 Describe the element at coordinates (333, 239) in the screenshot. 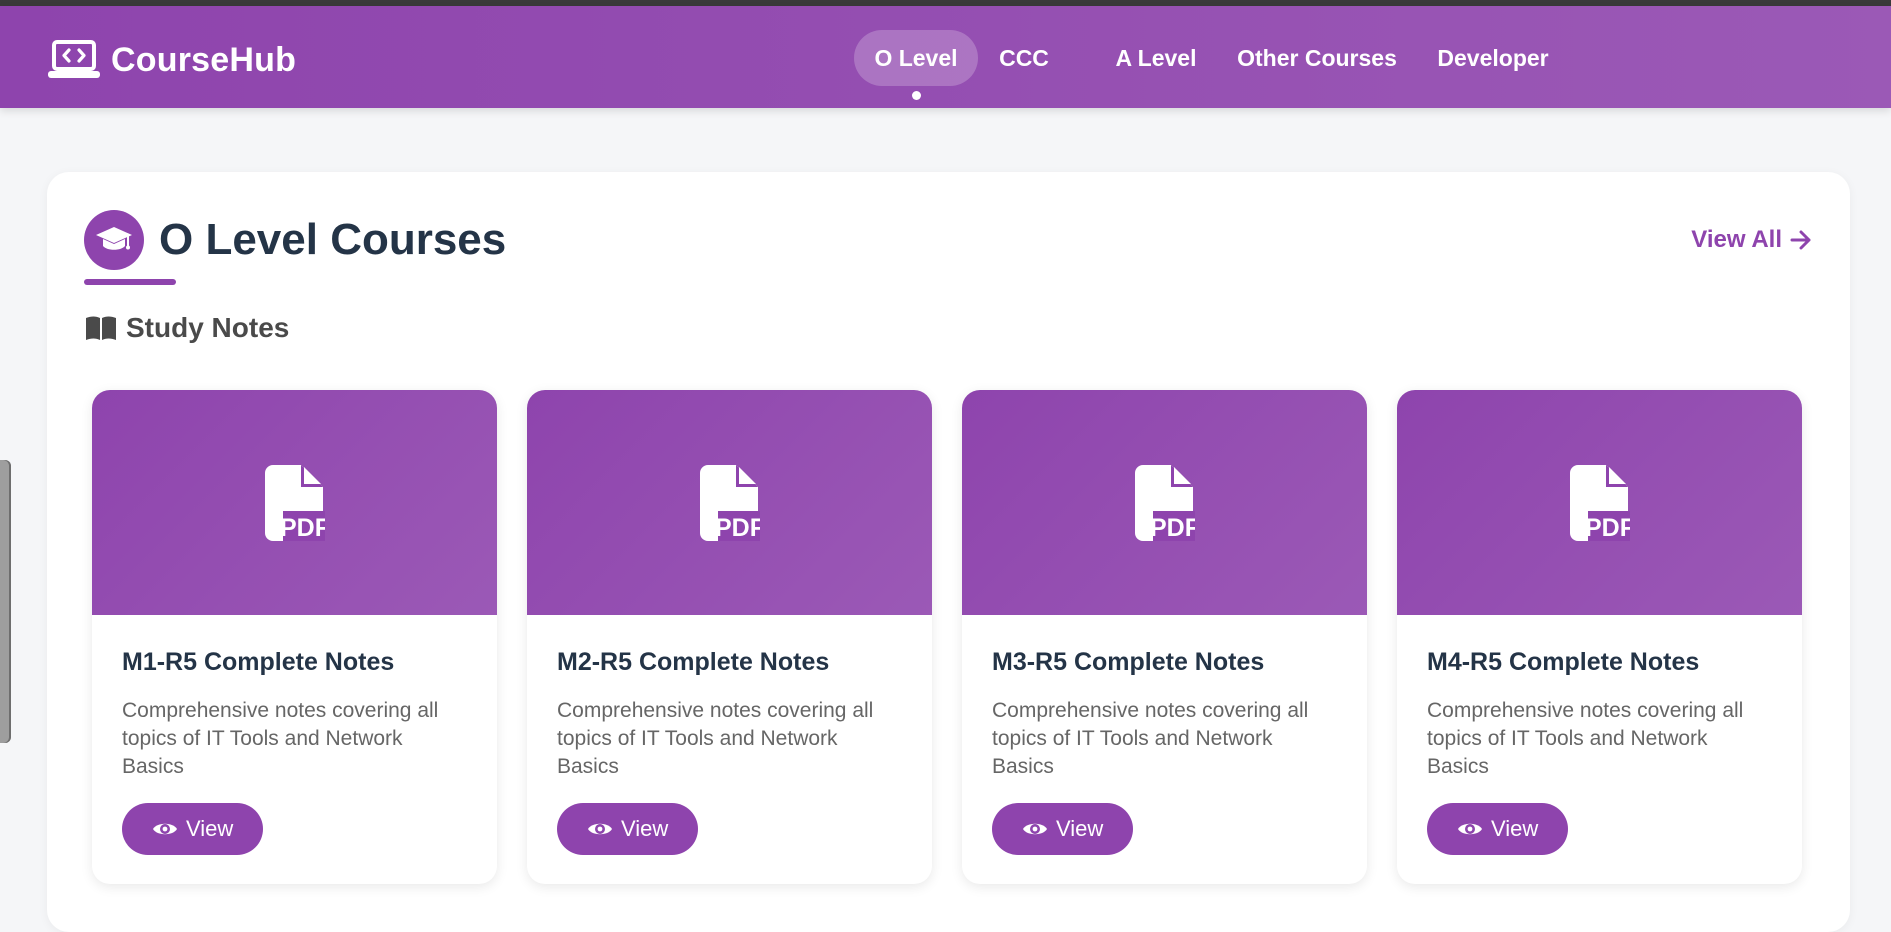

I see `section-title: O Level Courses` at that location.